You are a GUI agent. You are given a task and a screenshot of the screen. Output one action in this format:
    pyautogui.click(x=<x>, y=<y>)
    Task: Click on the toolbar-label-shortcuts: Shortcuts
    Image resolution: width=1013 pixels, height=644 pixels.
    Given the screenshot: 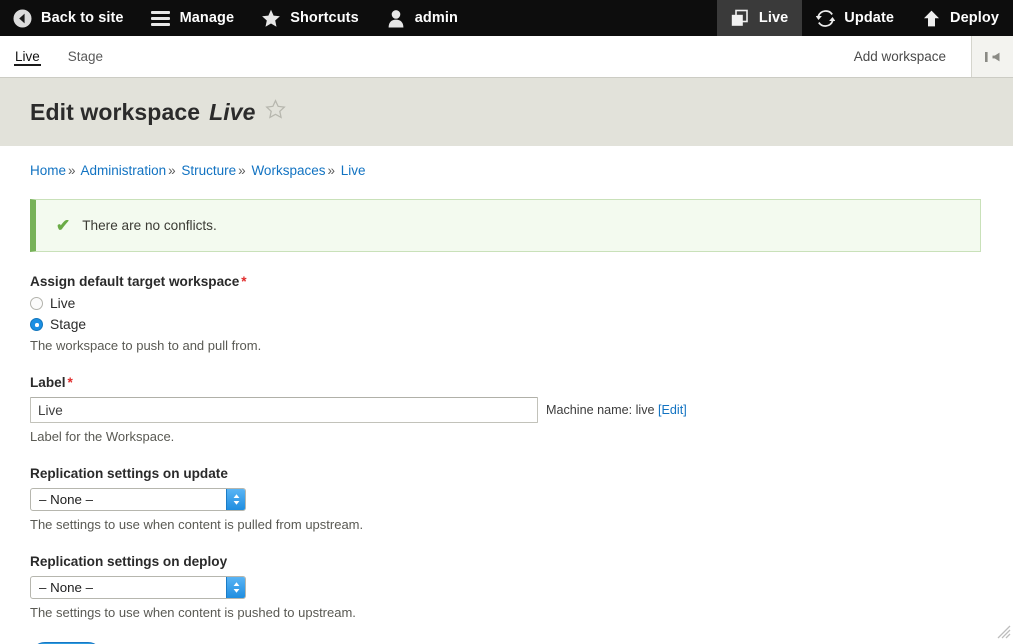 What is the action you would take?
    pyautogui.click(x=324, y=18)
    